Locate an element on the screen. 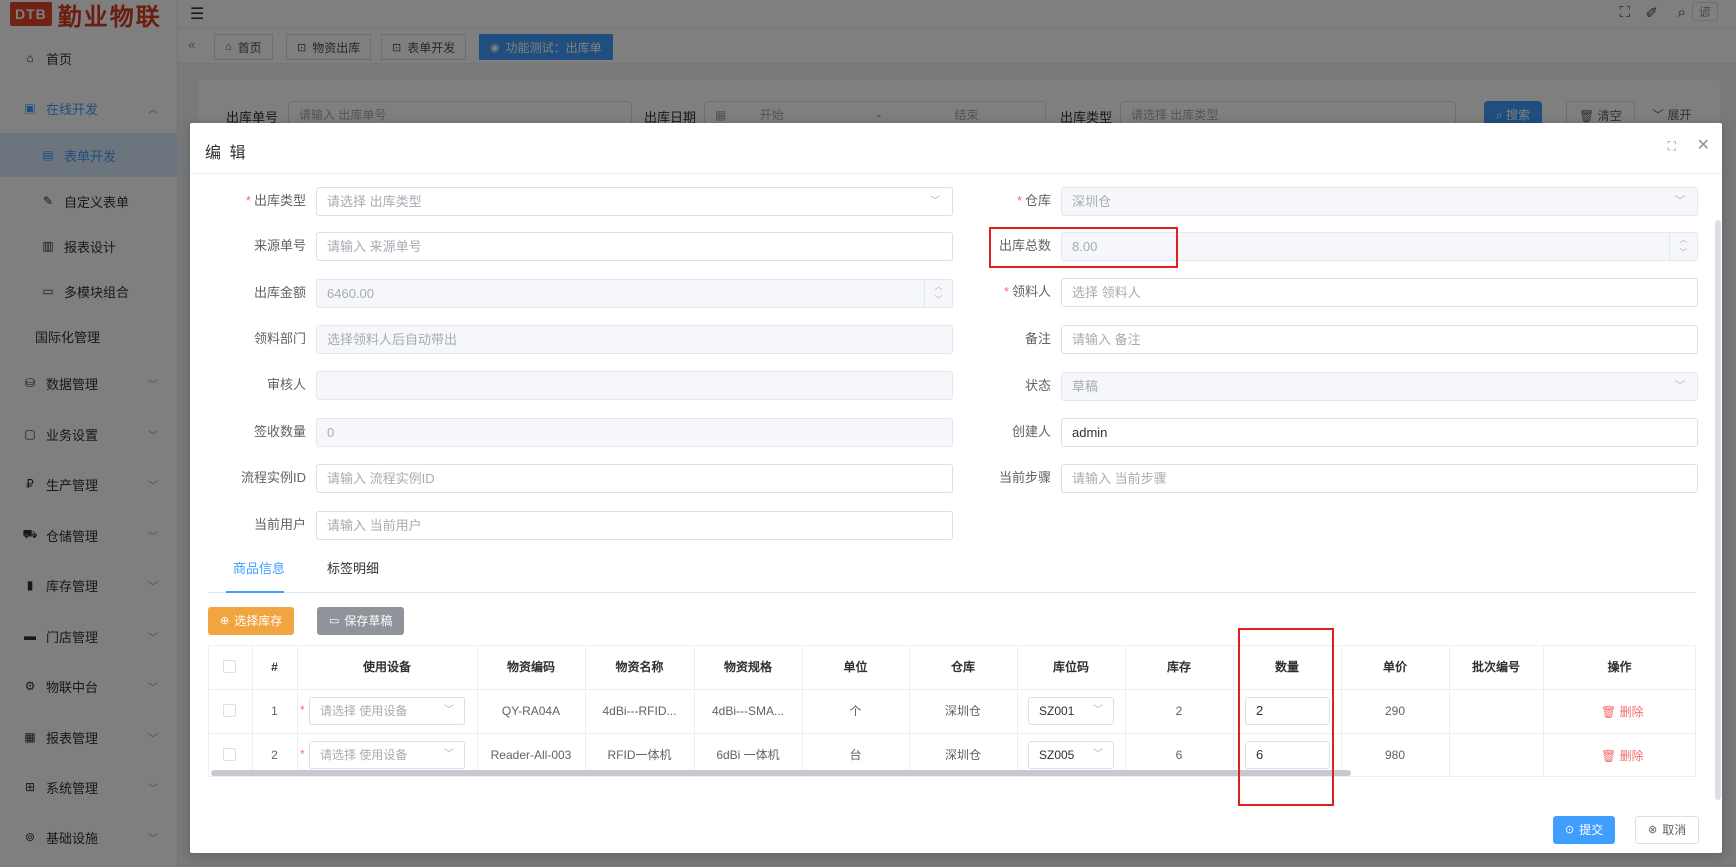 This screenshot has height=867, width=1736. subtab-goods-info: 商品信息 is located at coordinates (259, 567).